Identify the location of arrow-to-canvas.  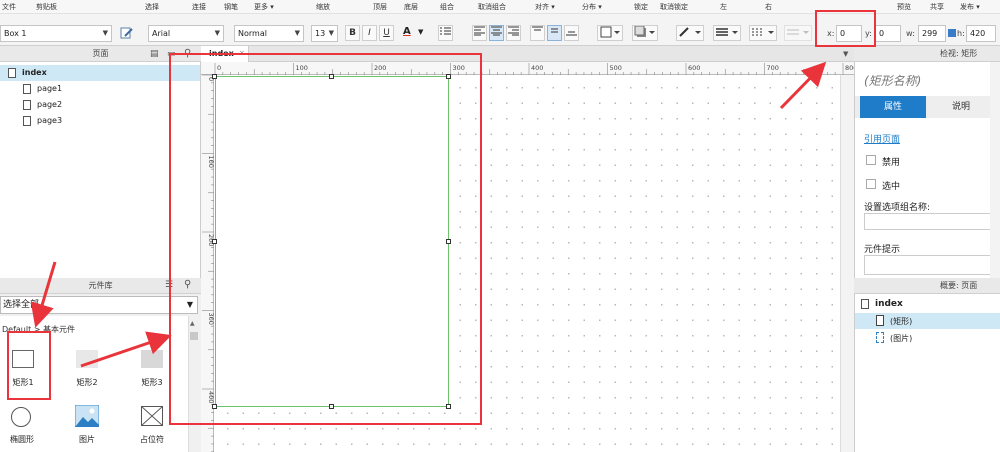
(126, 349).